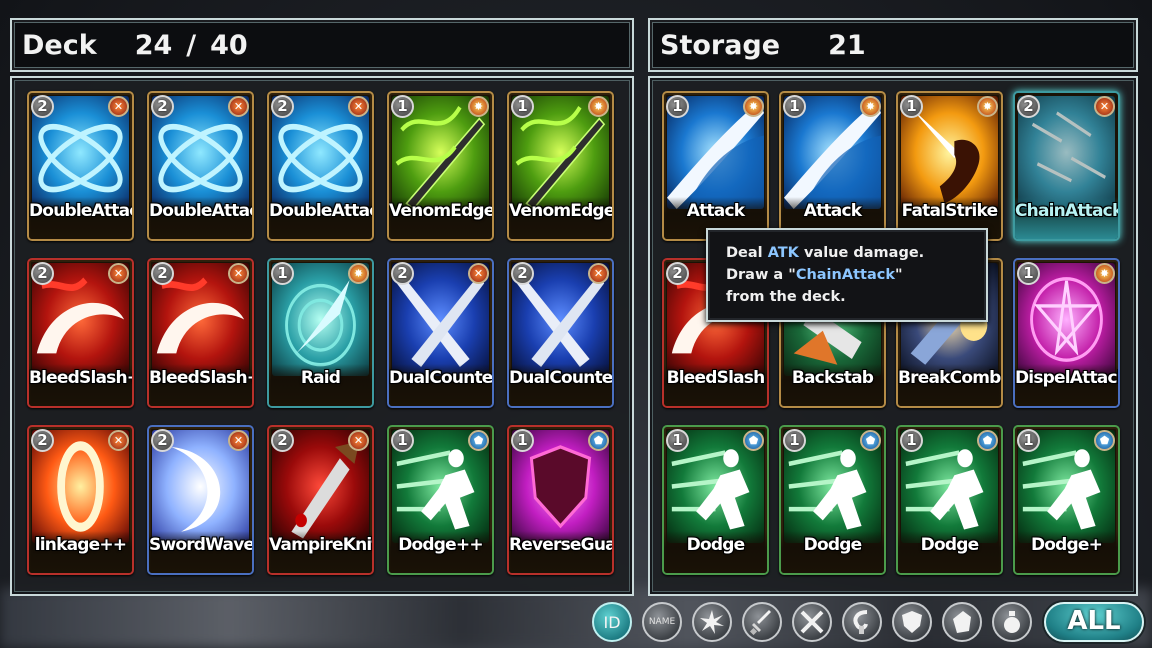  Describe the element at coordinates (560, 545) in the screenshot. I see `card-name: ReverseGuard` at that location.